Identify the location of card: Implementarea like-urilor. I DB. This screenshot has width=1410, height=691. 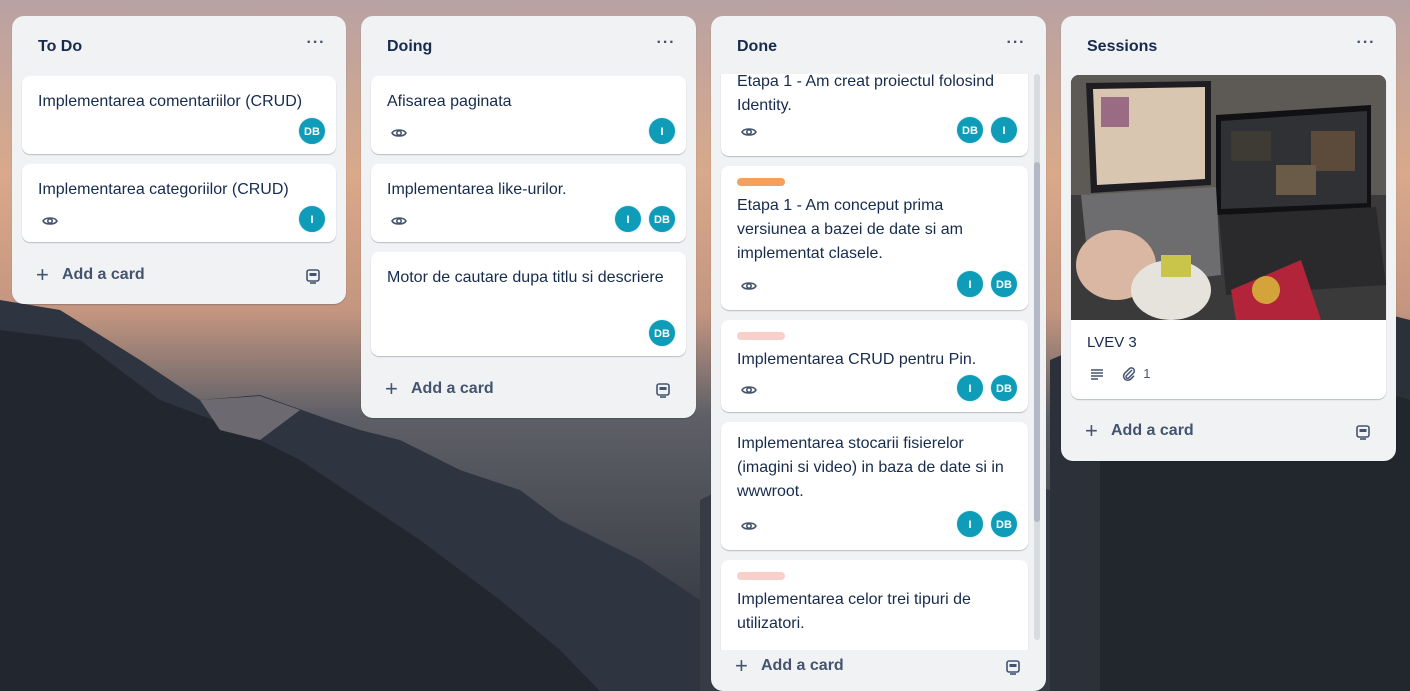
(528, 203).